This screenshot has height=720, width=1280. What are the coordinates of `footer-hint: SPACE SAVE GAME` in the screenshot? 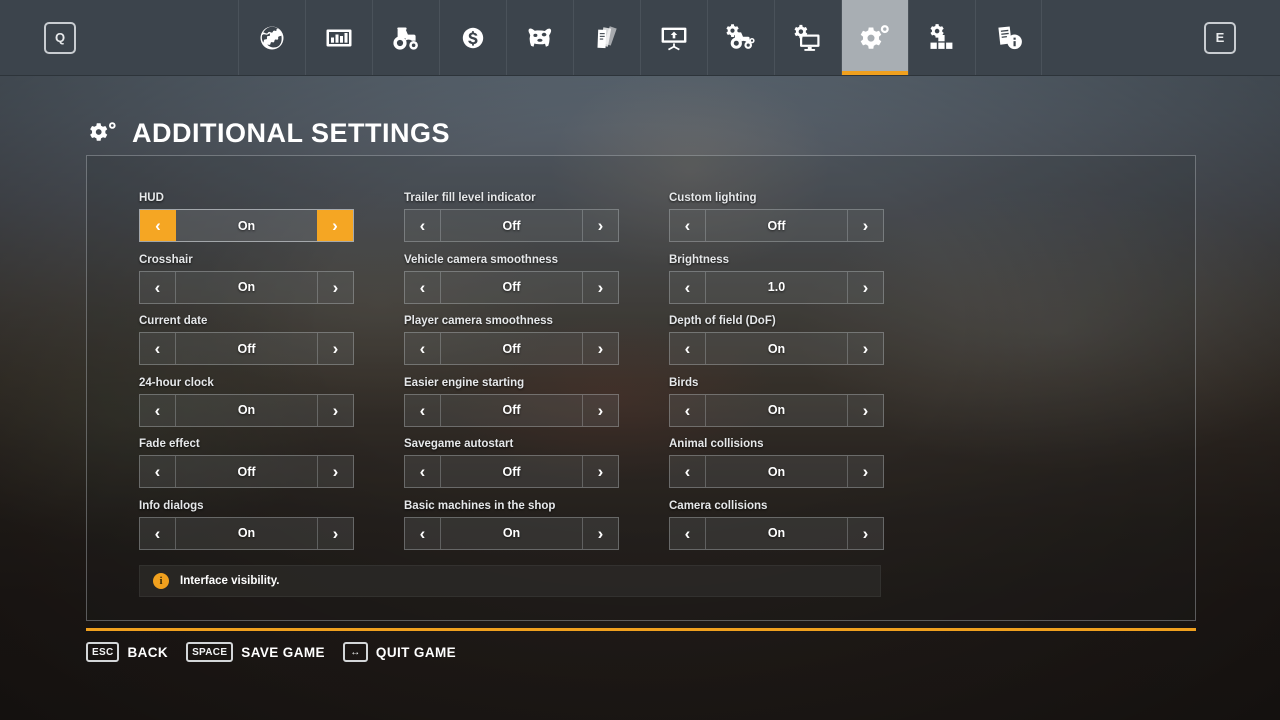 It's located at (255, 652).